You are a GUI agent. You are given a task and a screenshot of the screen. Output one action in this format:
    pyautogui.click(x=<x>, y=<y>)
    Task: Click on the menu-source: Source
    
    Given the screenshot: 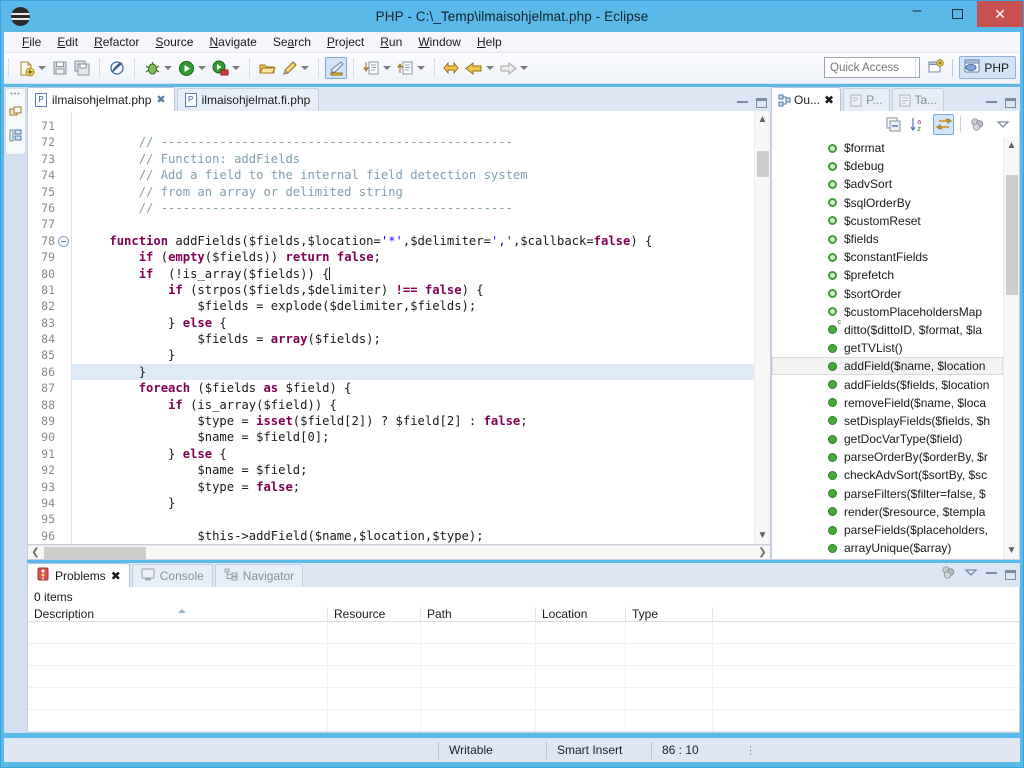 What is the action you would take?
    pyautogui.click(x=174, y=42)
    